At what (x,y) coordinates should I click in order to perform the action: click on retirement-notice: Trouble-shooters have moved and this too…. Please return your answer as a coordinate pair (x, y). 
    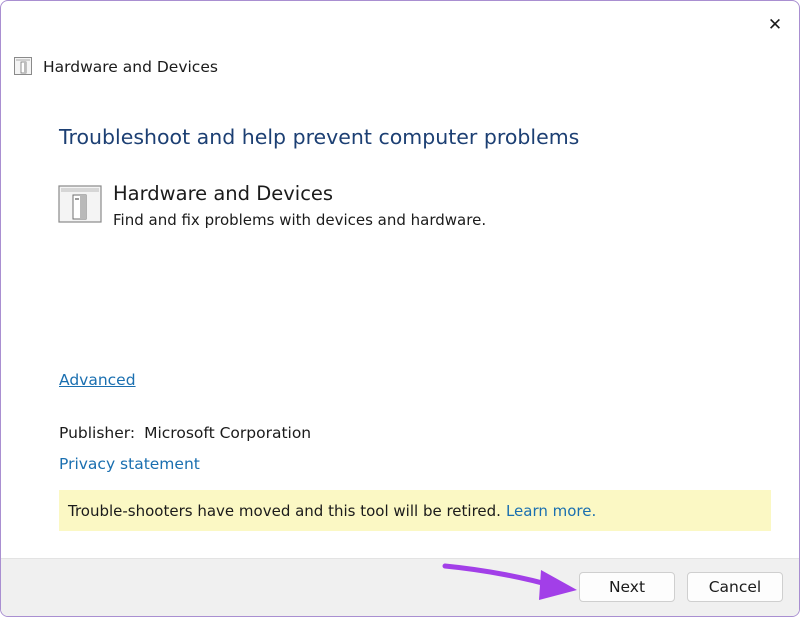
    Looking at the image, I should click on (415, 510).